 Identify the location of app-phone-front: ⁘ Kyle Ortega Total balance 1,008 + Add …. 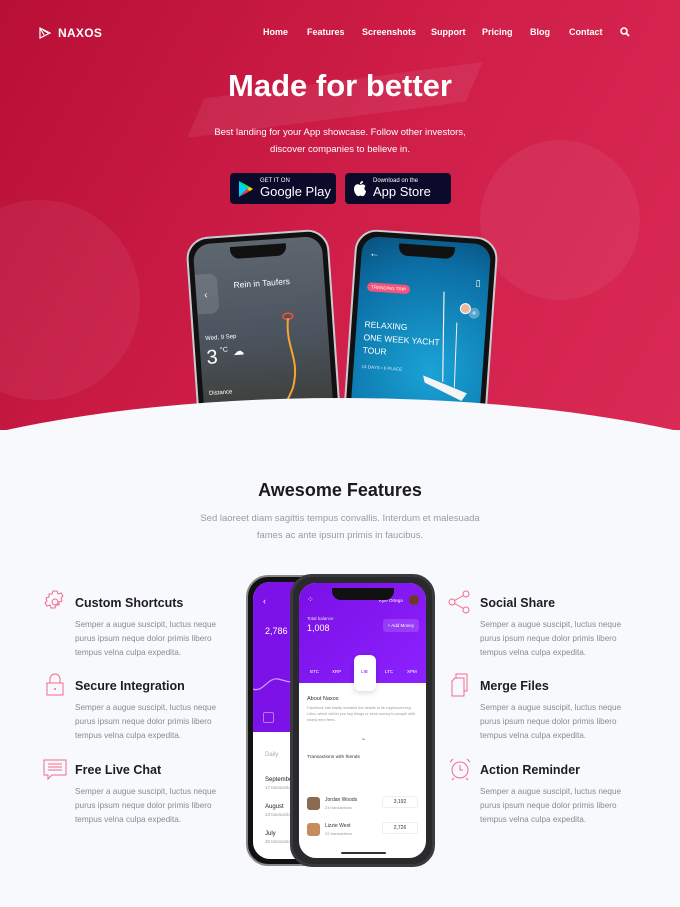
(362, 720).